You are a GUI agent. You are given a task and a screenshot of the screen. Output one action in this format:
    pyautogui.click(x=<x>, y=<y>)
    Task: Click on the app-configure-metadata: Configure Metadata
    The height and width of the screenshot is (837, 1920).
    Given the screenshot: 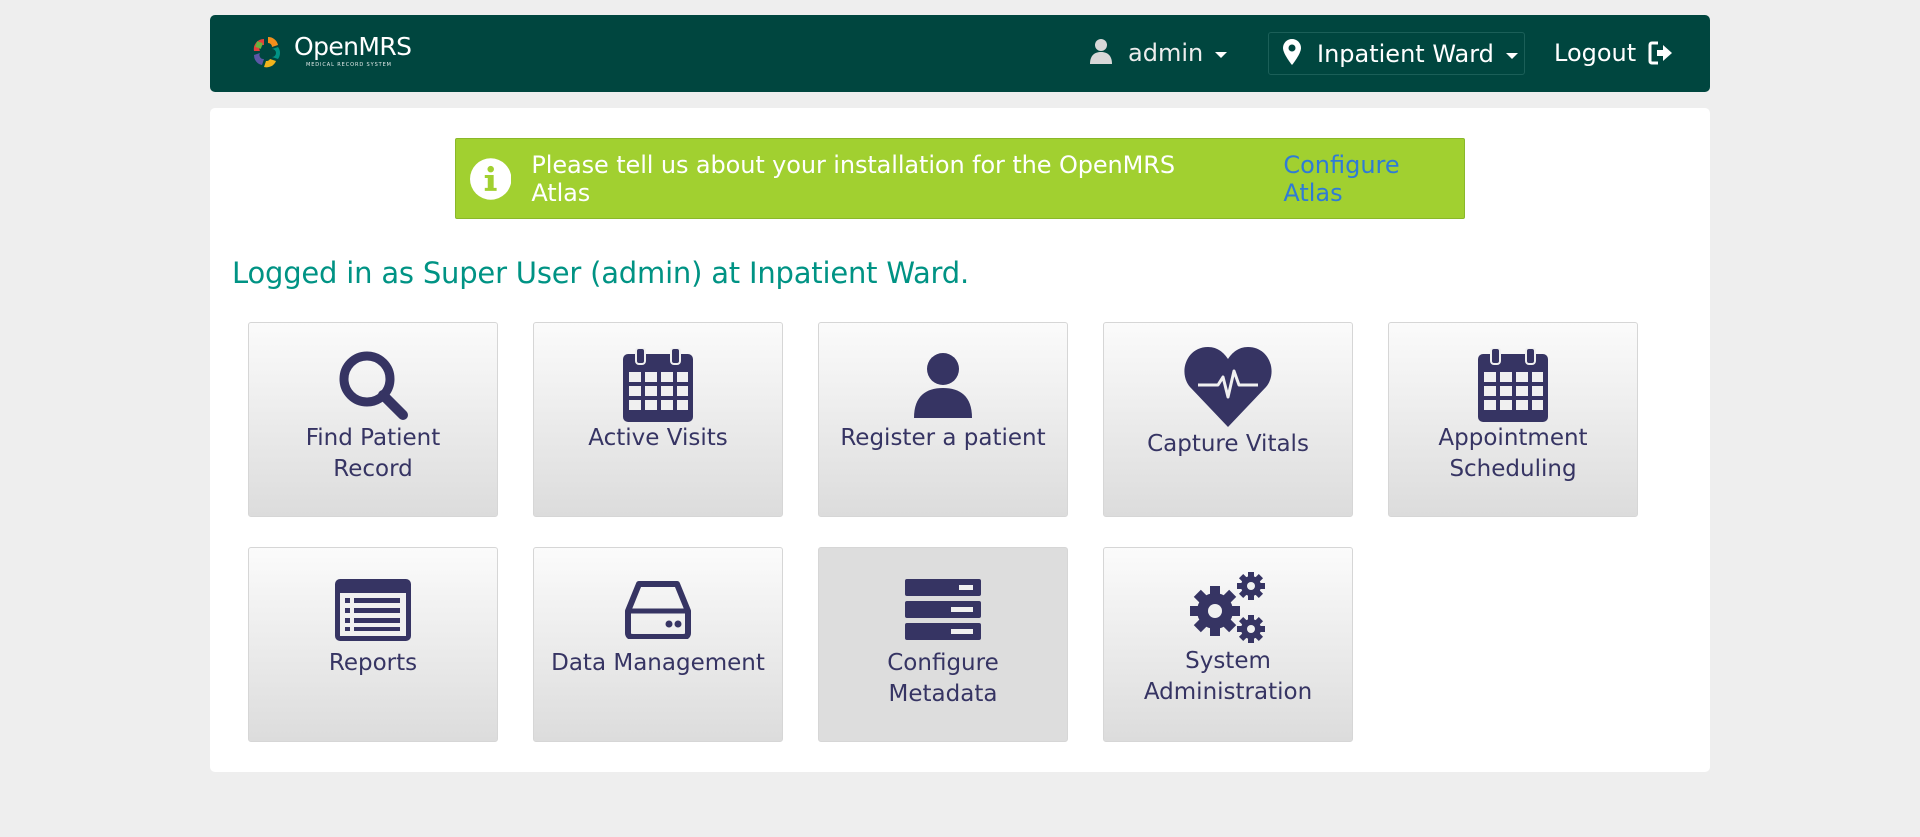 What is the action you would take?
    pyautogui.click(x=943, y=644)
    